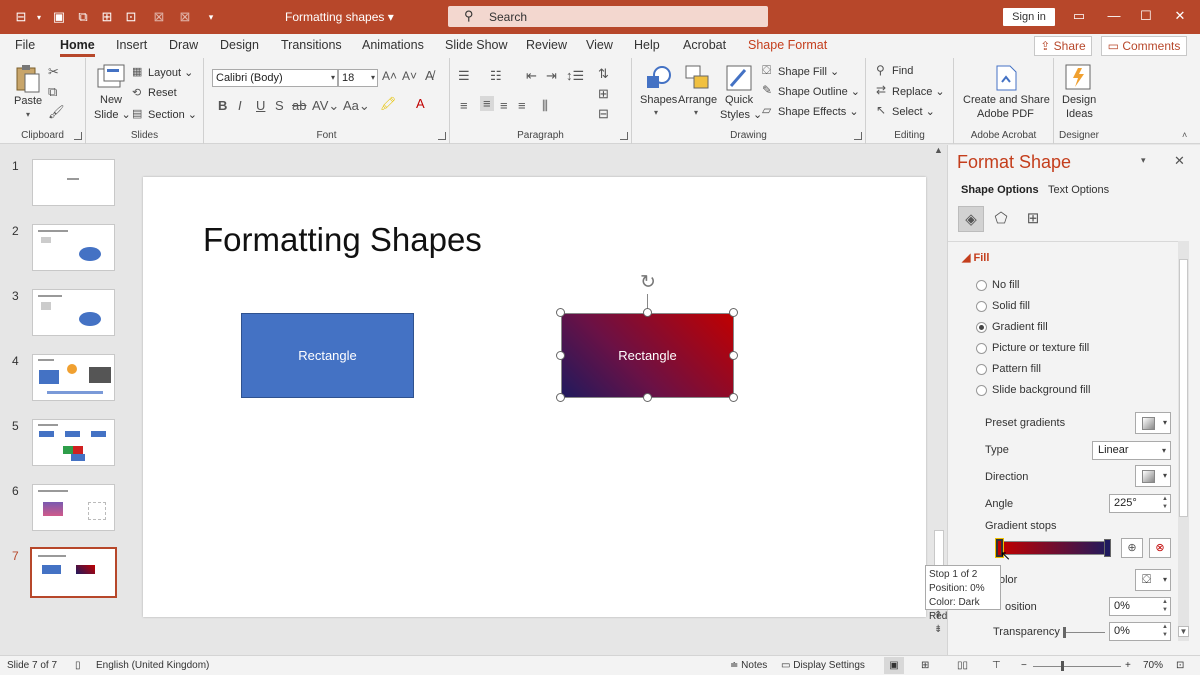 The image size is (1200, 675). What do you see at coordinates (1029, 17) in the screenshot?
I see `sign-in-button: Sign in` at bounding box center [1029, 17].